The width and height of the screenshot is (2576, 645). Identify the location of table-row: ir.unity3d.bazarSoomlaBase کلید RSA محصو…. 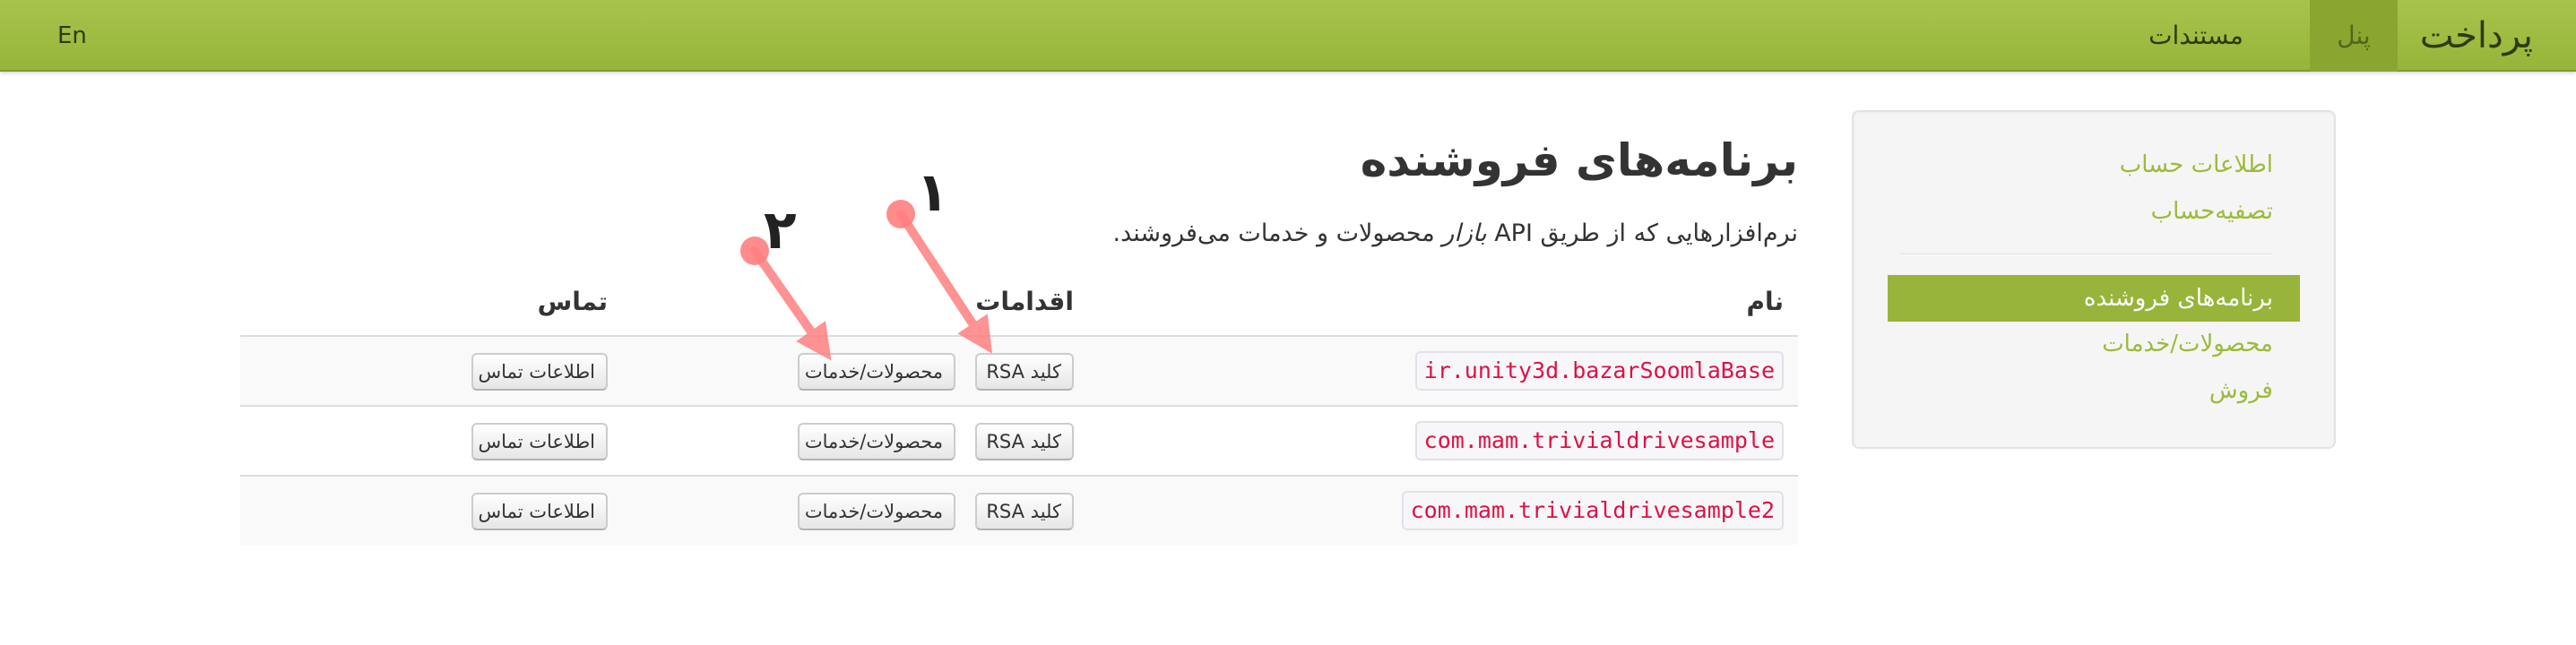
(1019, 370).